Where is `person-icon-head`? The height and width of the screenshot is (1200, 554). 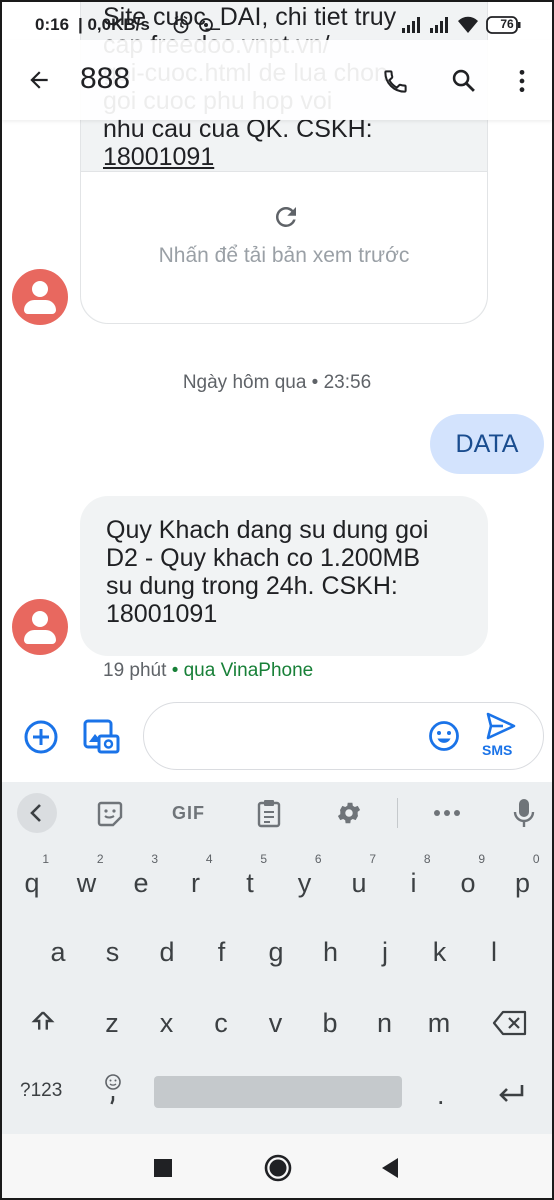 person-icon-head is located at coordinates (40, 289).